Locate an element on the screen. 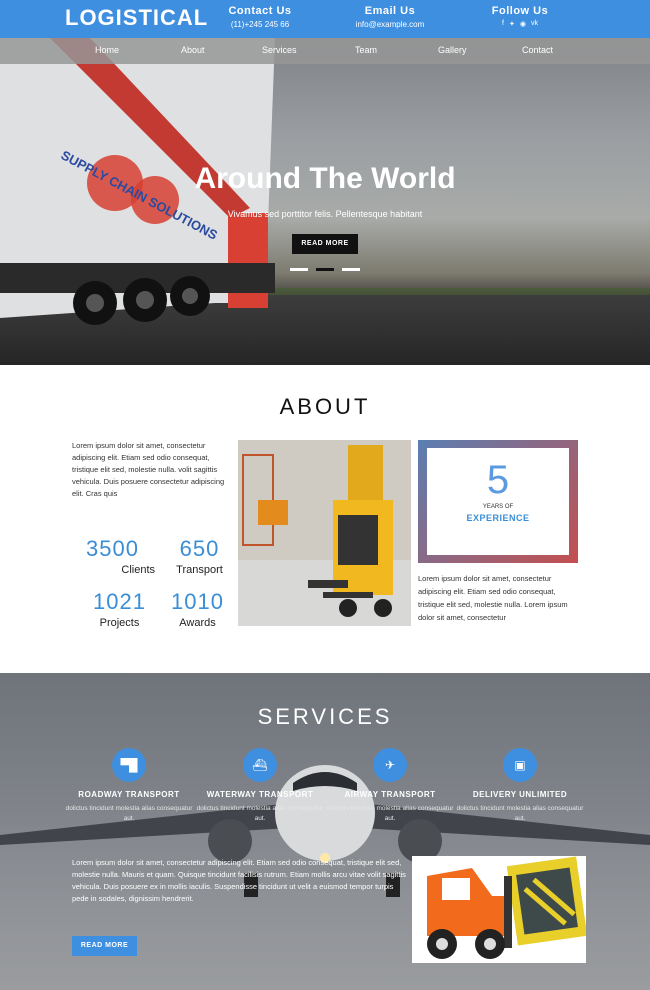  social-icons: f ✦ ◉ vk is located at coordinates (520, 24).